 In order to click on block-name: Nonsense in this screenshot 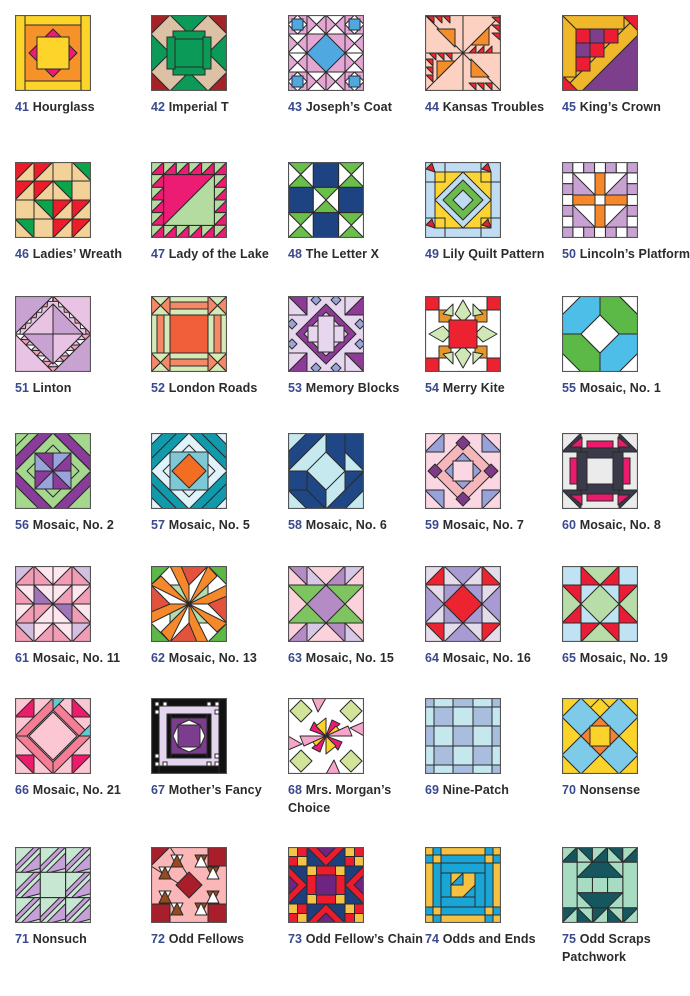, I will do `click(610, 790)`.